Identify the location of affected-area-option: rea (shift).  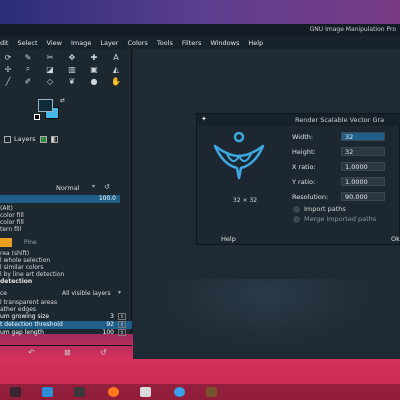
(66, 253).